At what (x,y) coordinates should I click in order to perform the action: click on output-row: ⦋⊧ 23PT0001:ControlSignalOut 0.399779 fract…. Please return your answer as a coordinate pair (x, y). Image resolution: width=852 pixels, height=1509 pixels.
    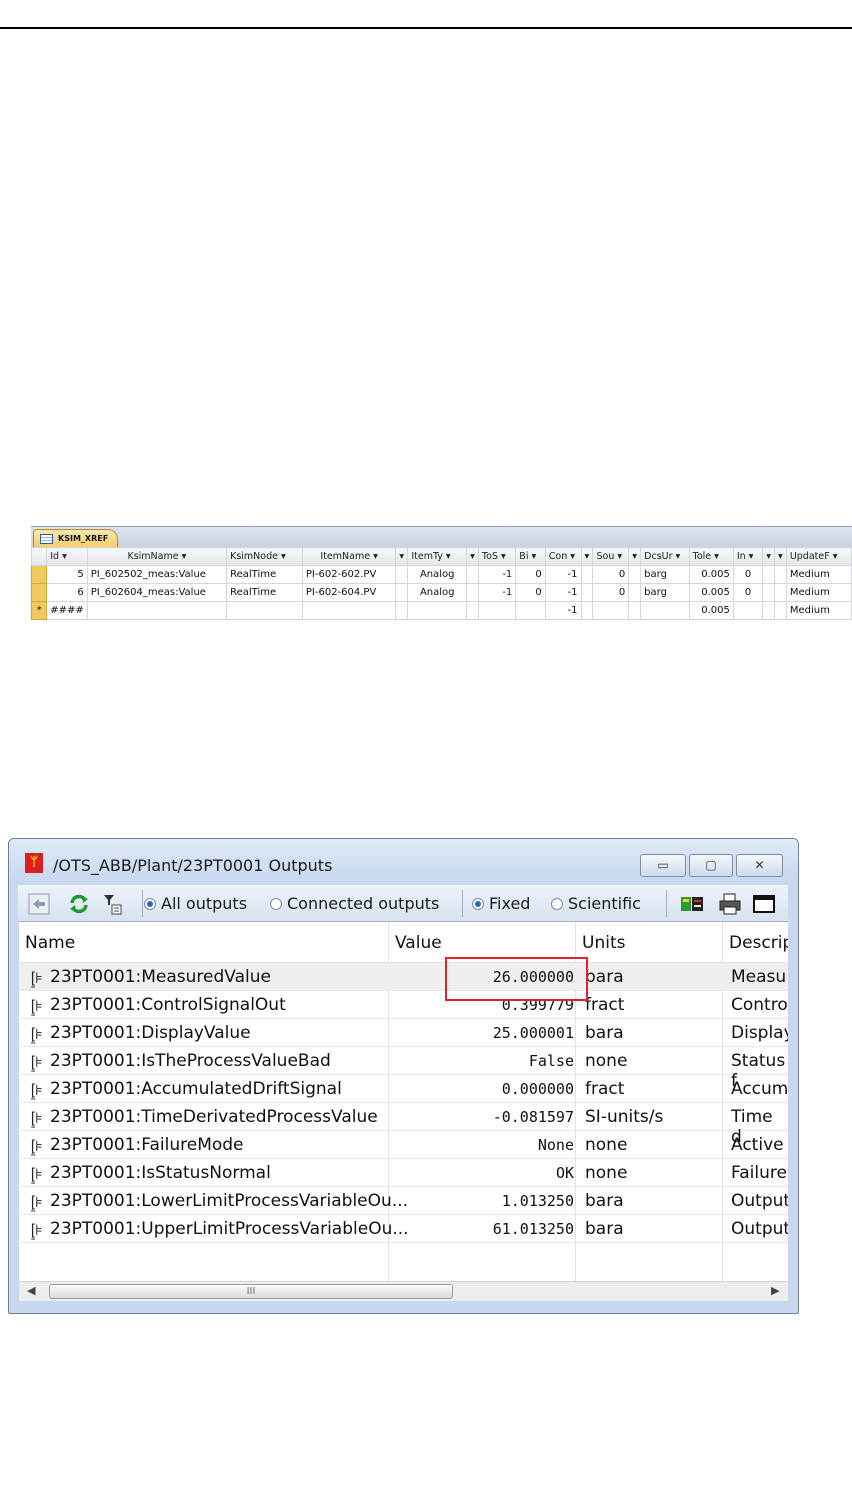
    Looking at the image, I should click on (403, 1005).